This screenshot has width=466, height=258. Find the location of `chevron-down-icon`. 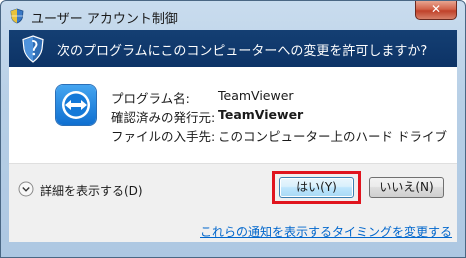

chevron-down-icon is located at coordinates (26, 189).